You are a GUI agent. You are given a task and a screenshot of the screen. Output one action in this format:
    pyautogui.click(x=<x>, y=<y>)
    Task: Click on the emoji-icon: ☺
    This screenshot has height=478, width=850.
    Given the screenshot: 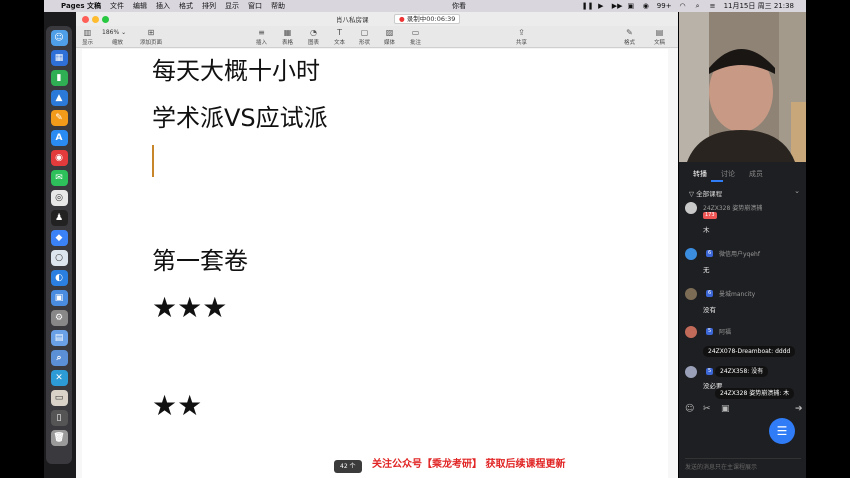 What is the action you would take?
    pyautogui.click(x=689, y=409)
    